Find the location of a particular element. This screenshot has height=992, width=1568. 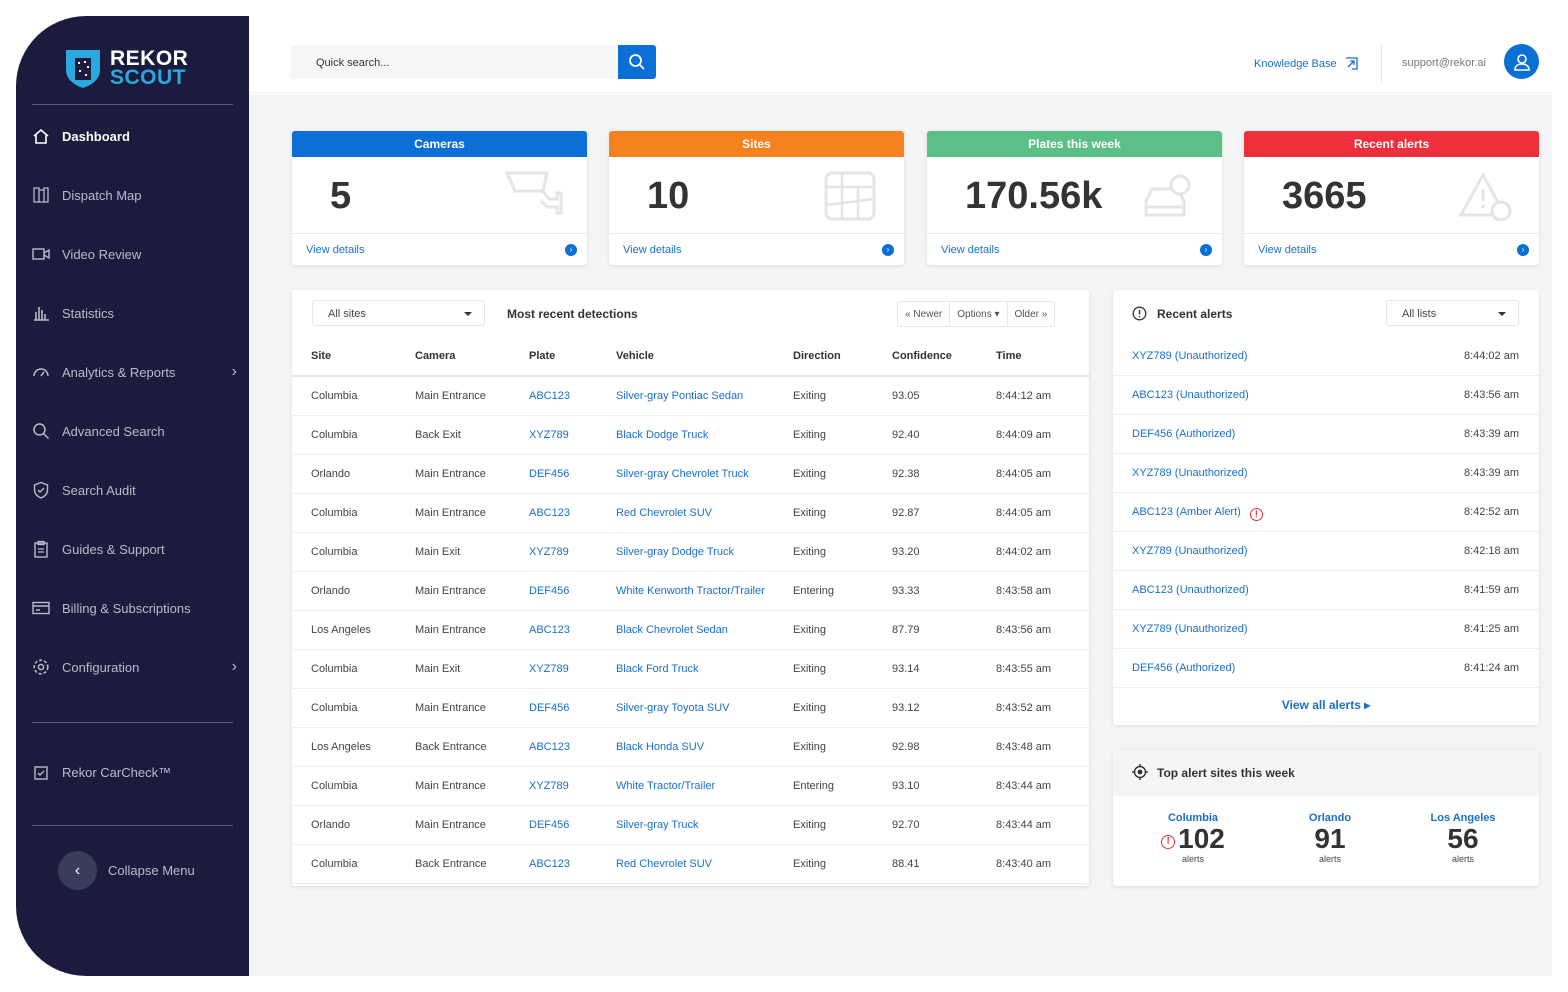

vehicle-link-cell: Silver-gray Chevrolet Truck is located at coordinates (685, 474).